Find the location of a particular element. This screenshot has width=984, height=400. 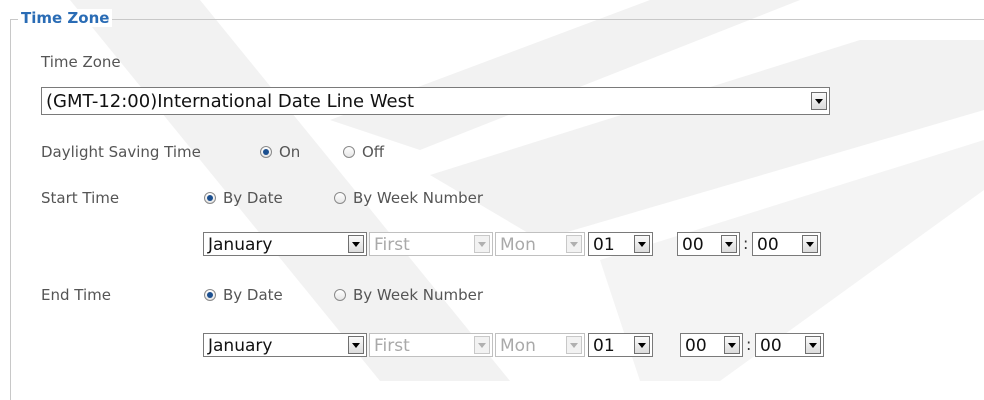

end-month-select: January is located at coordinates (285, 345).